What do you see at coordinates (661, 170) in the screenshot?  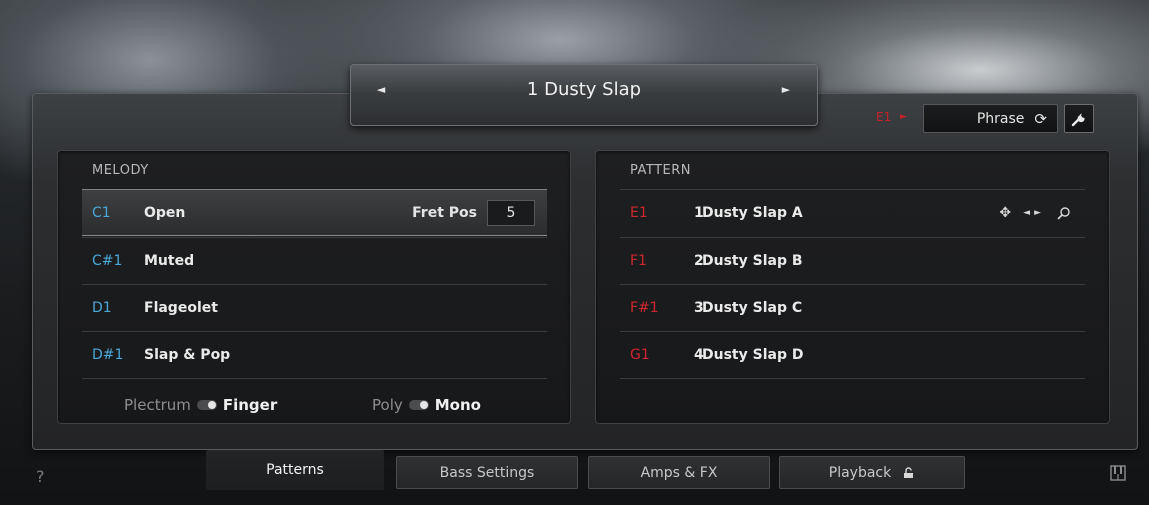 I see `pattern-title: PATTERN` at bounding box center [661, 170].